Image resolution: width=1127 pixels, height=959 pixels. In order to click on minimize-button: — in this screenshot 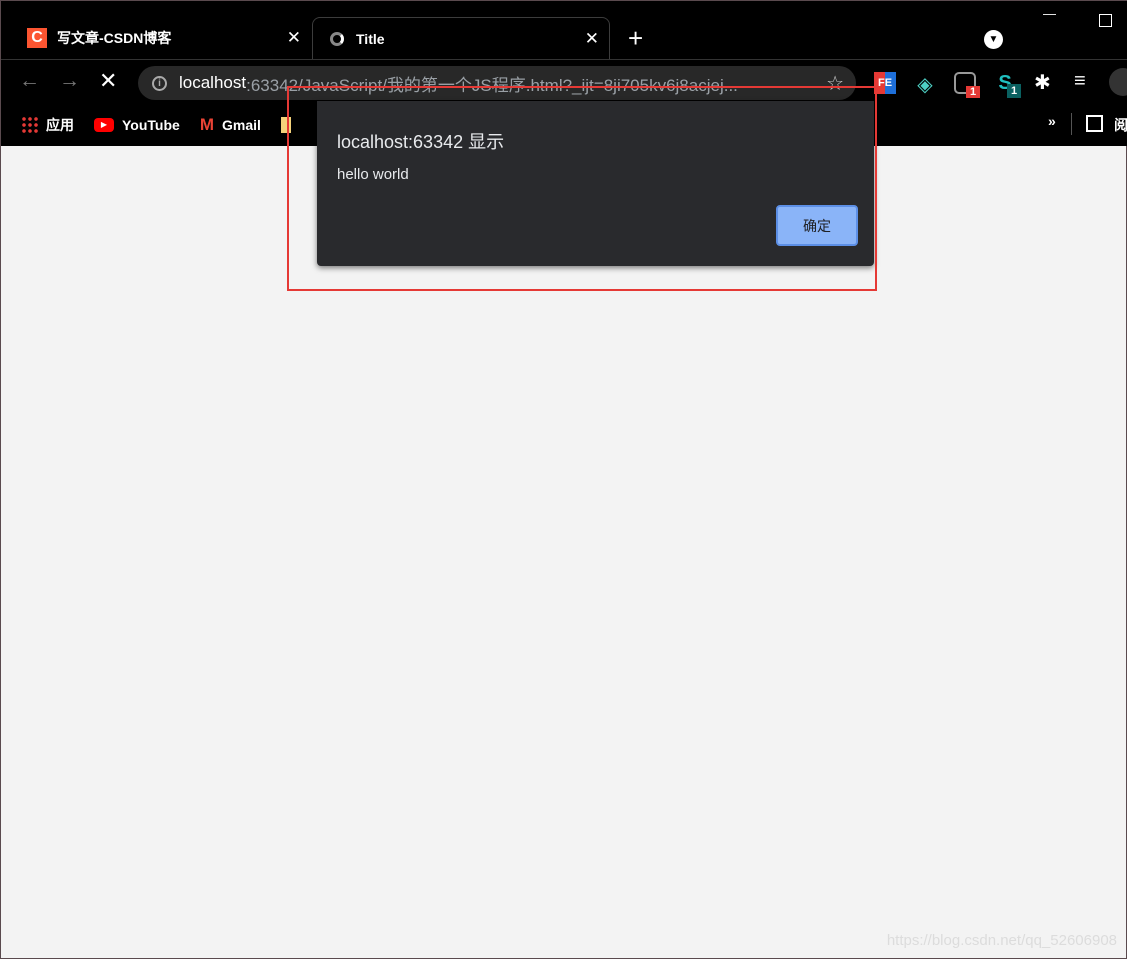, I will do `click(1049, 13)`.